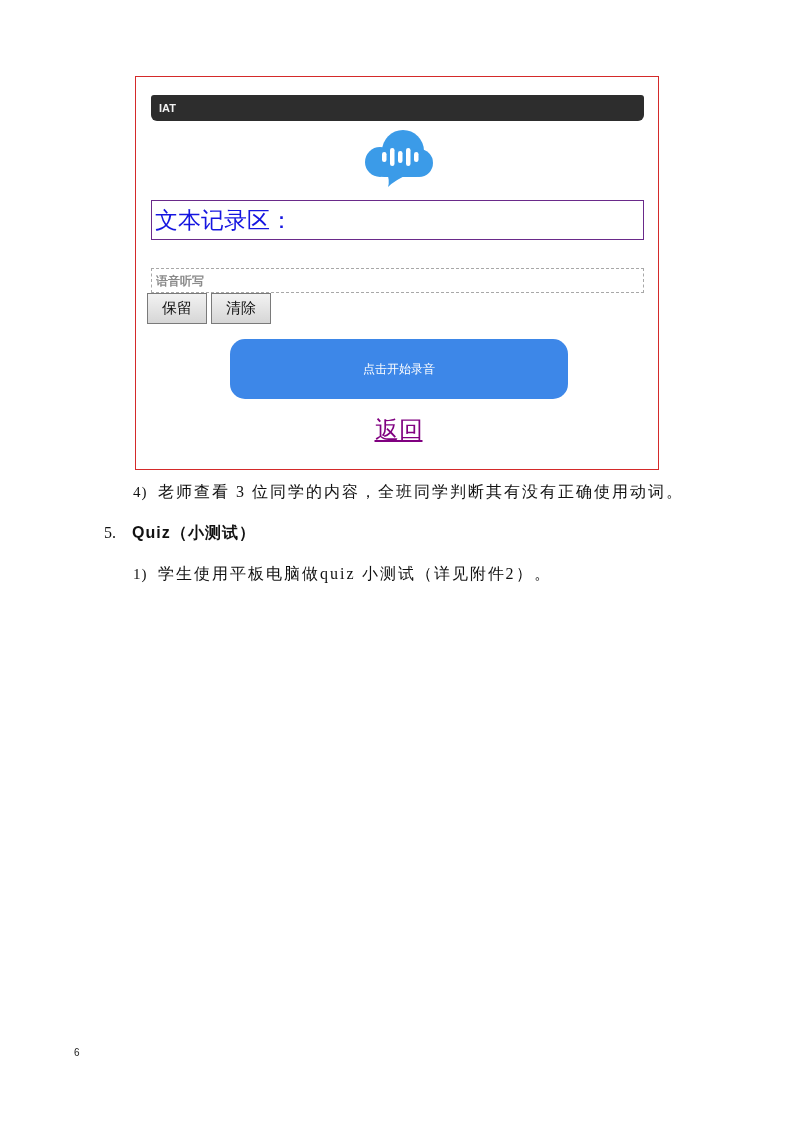 The width and height of the screenshot is (794, 1123). I want to click on step-text: 老师查看 3 位同学的内容，全班同学判断其有没有正确使用动词。, so click(421, 492).